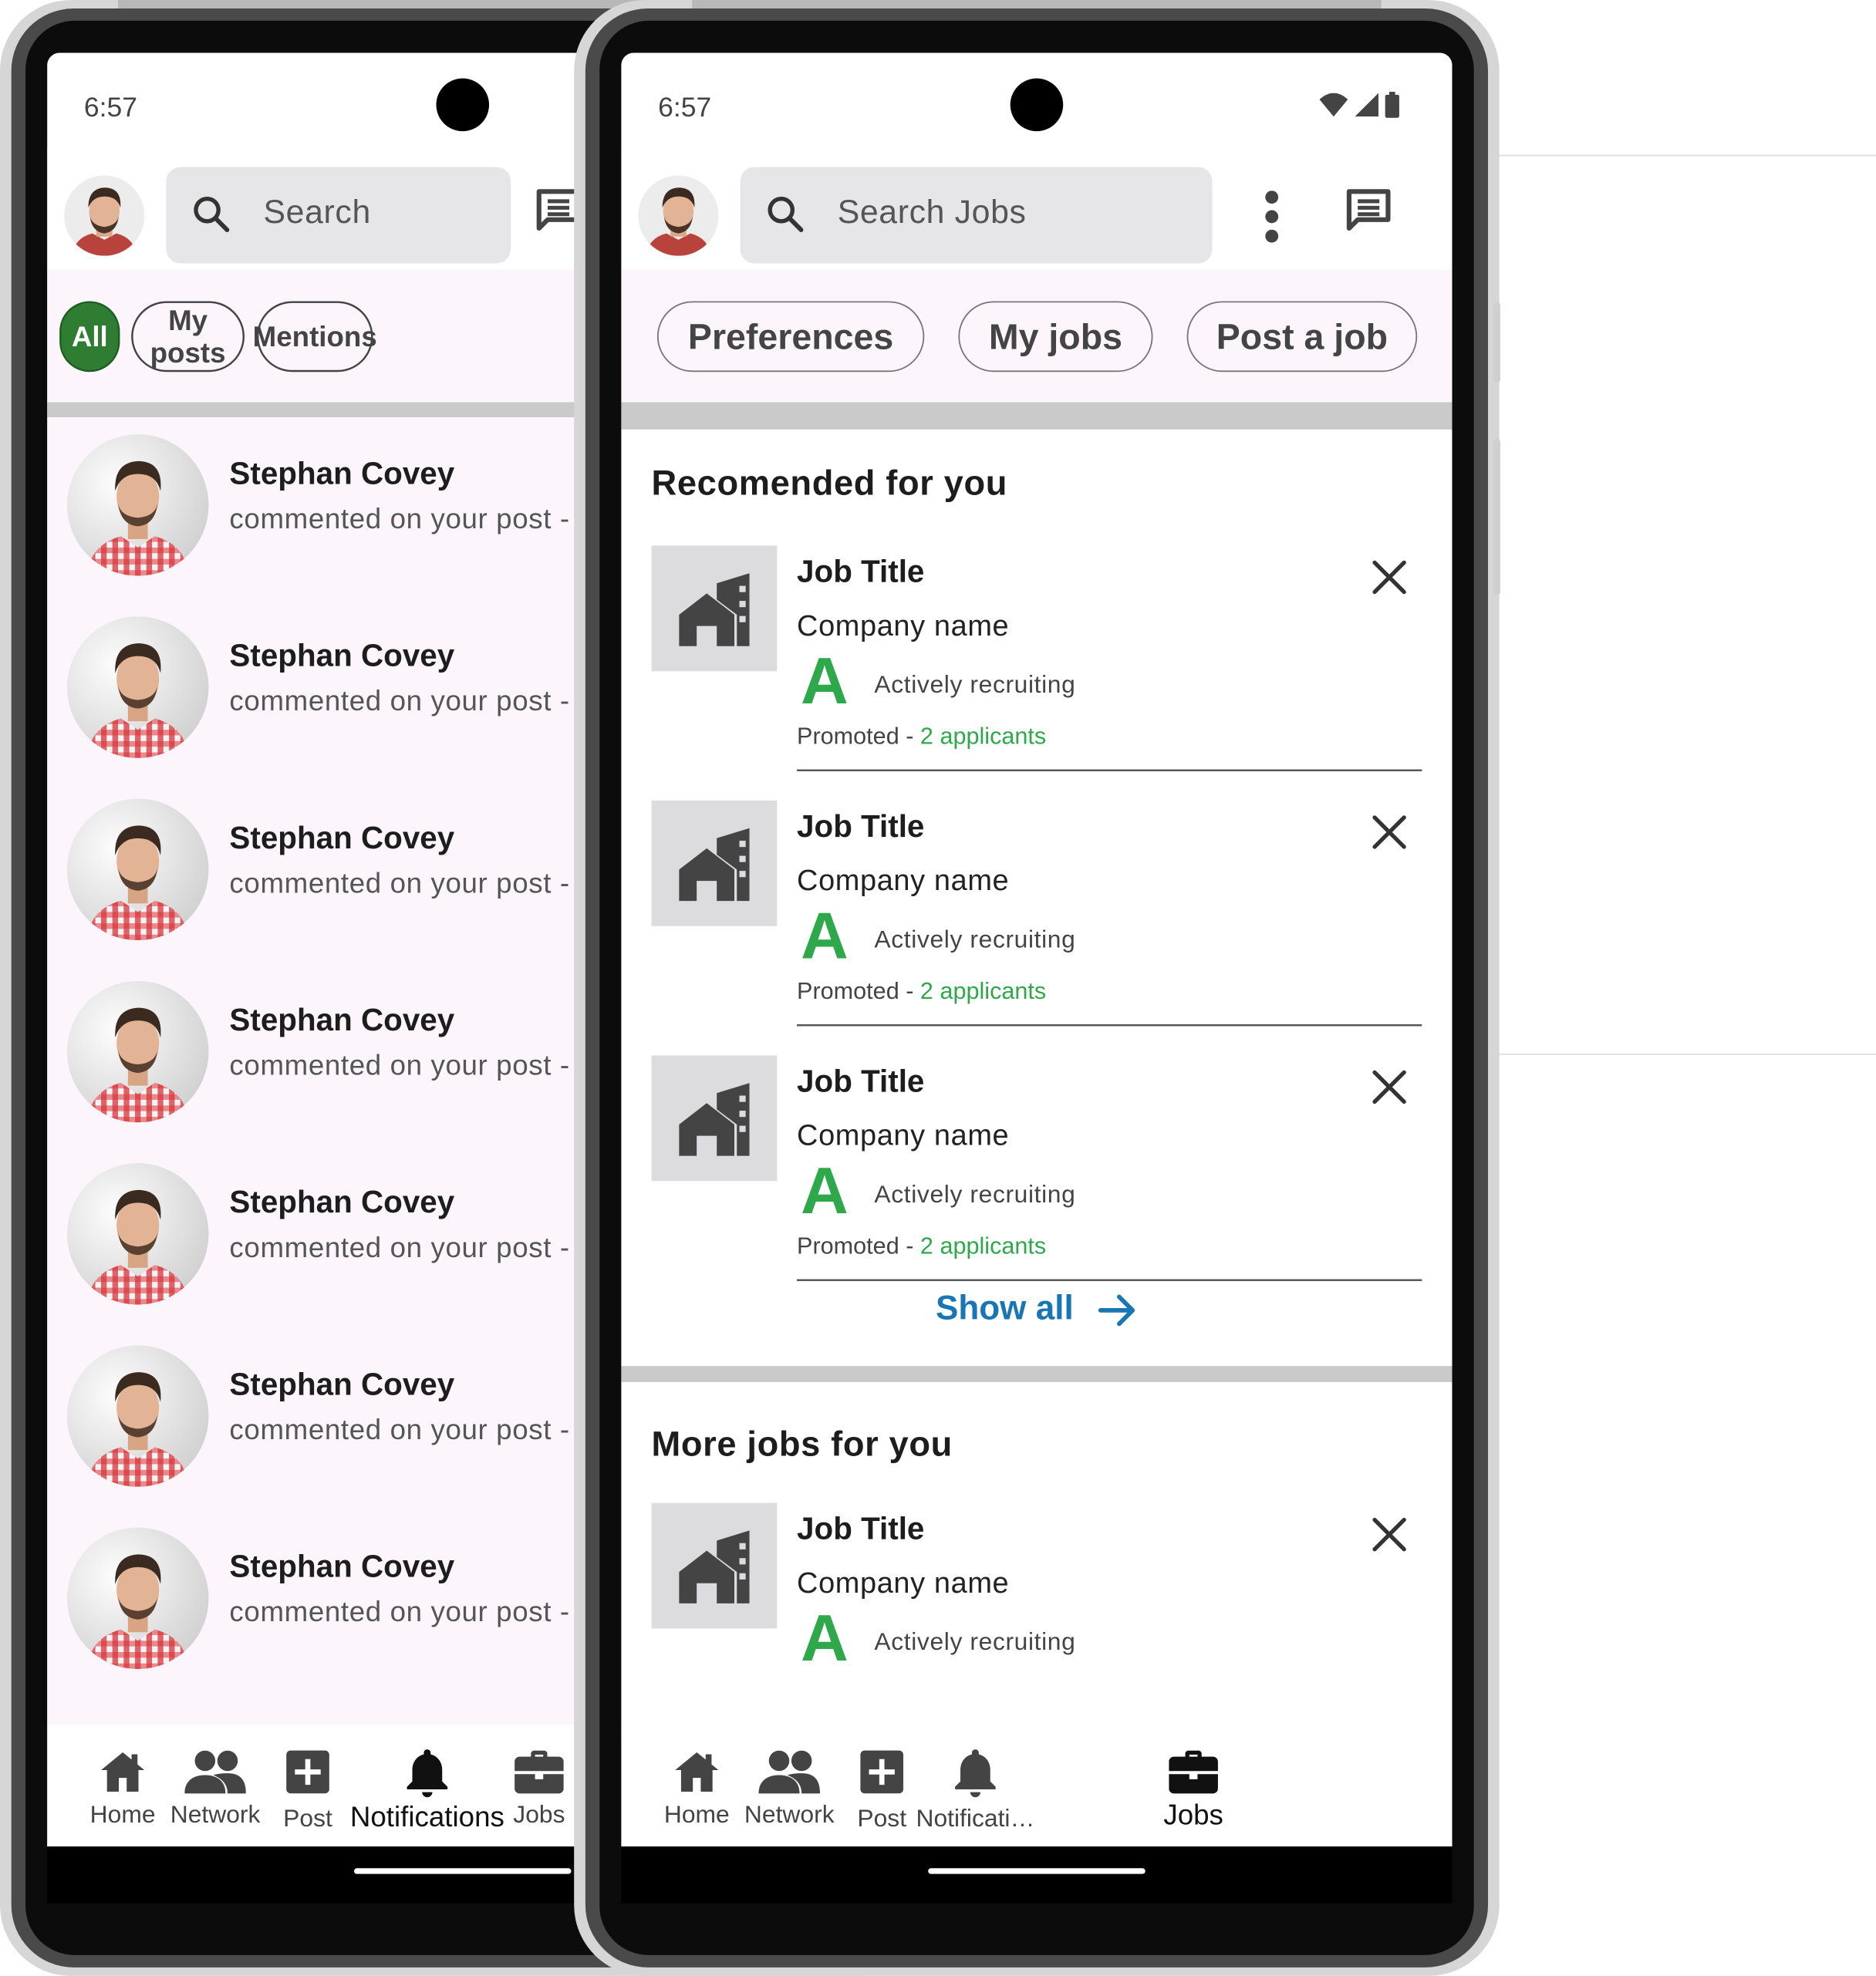  I want to click on jobs-chips: Preferences My jobs Post a job, so click(1037, 336).